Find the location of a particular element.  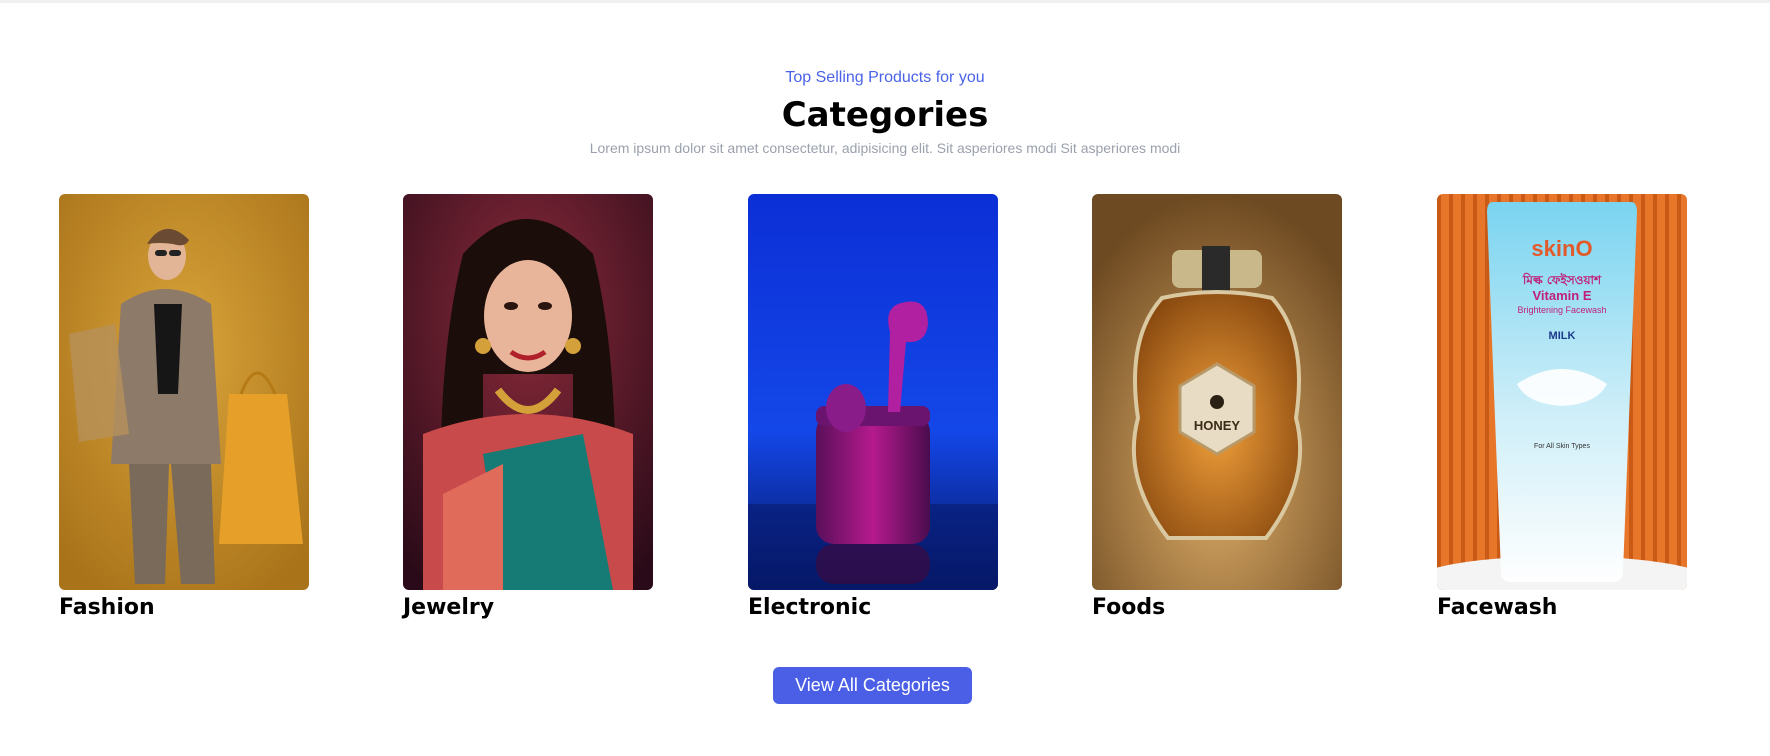

category-card-electronic: Electronic is located at coordinates (873, 408).